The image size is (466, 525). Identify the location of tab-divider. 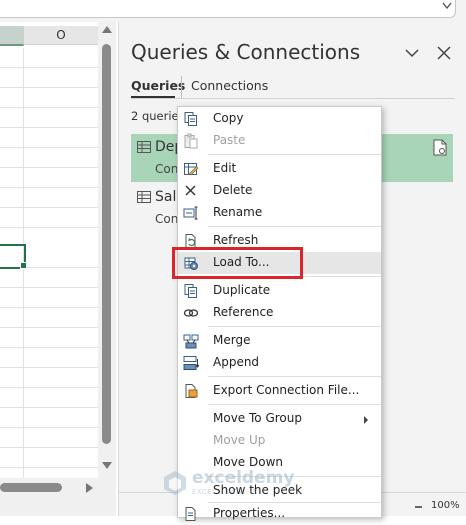
(181, 87).